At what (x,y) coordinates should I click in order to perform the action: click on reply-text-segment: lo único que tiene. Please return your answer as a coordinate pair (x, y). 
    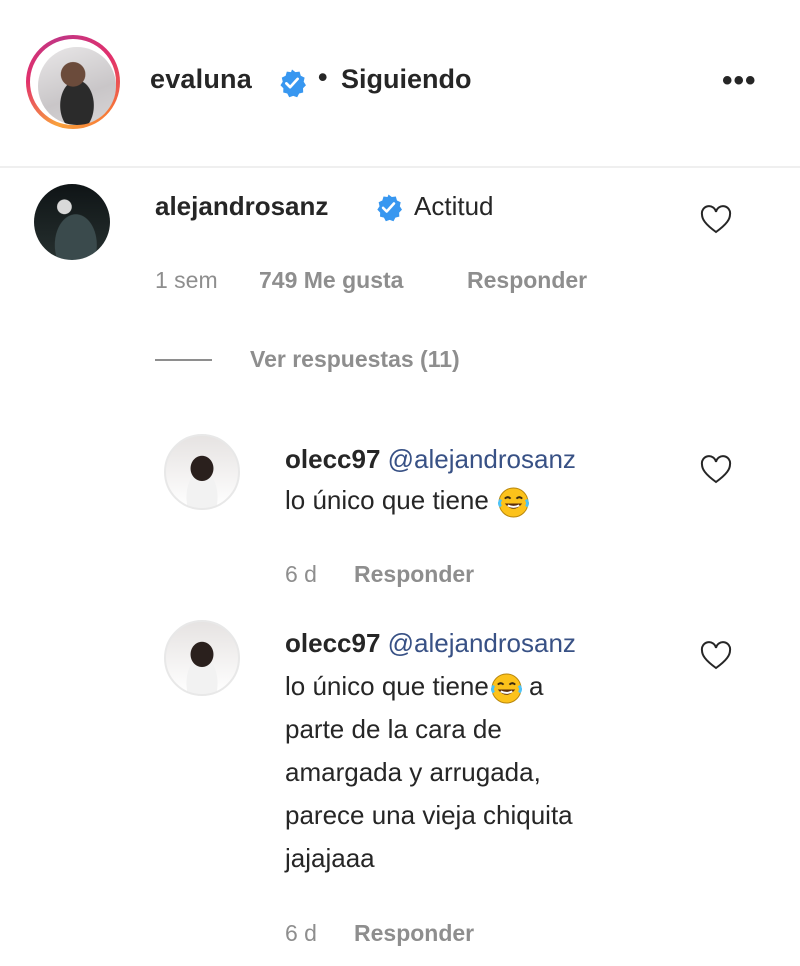
    Looking at the image, I should click on (387, 686).